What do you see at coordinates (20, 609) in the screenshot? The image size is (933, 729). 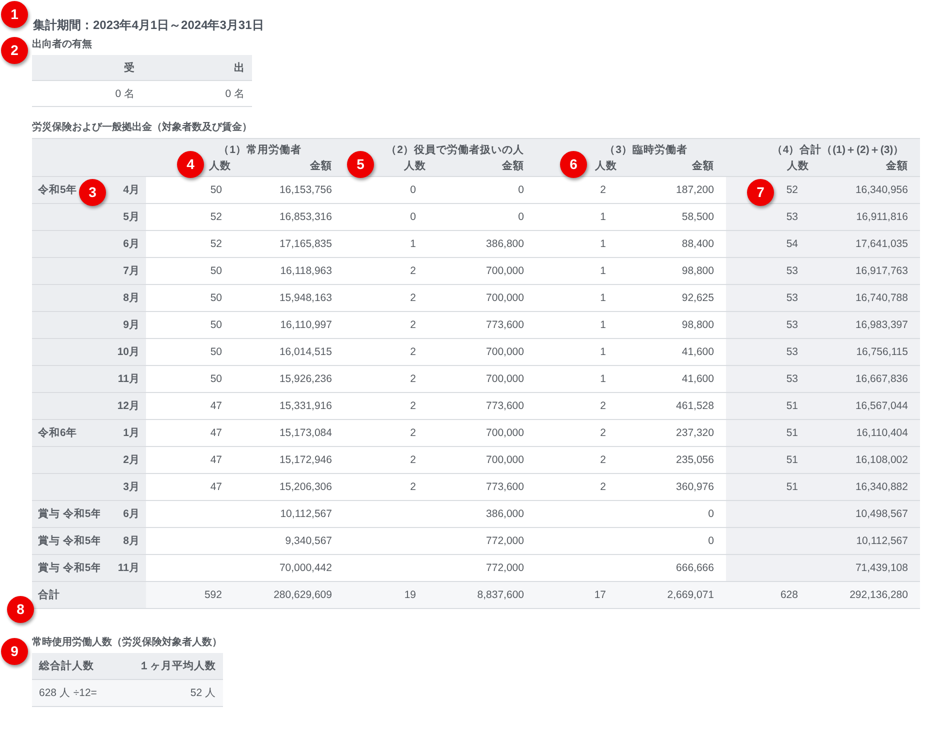 I see `marker-badge: 8` at bounding box center [20, 609].